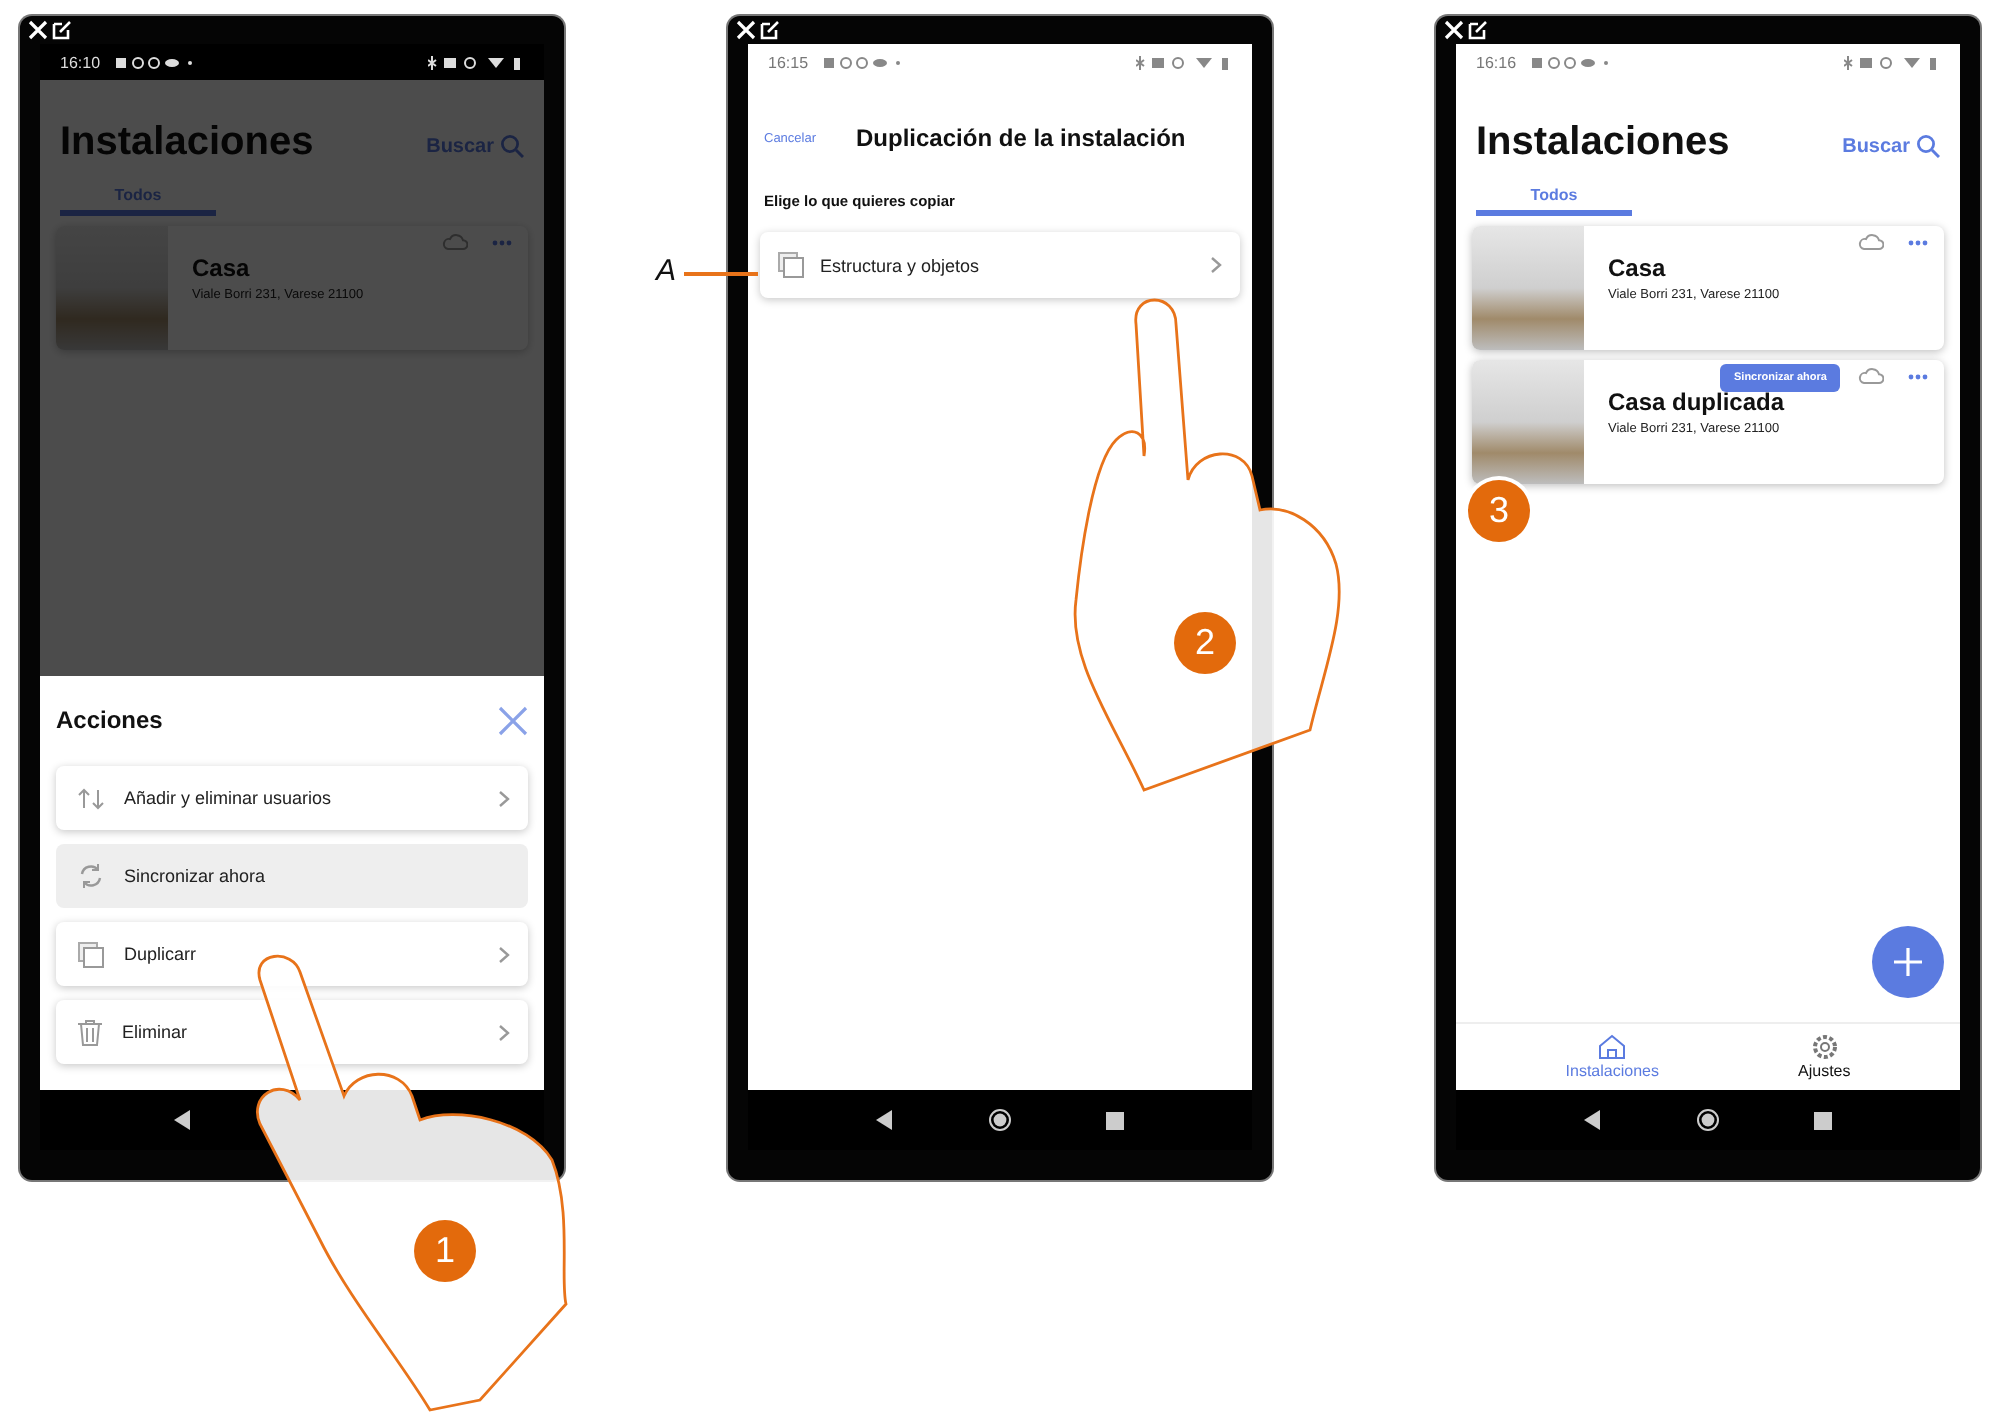 This screenshot has width=1996, height=1414. I want to click on bottom-nav-item: Ajustes, so click(1824, 1057).